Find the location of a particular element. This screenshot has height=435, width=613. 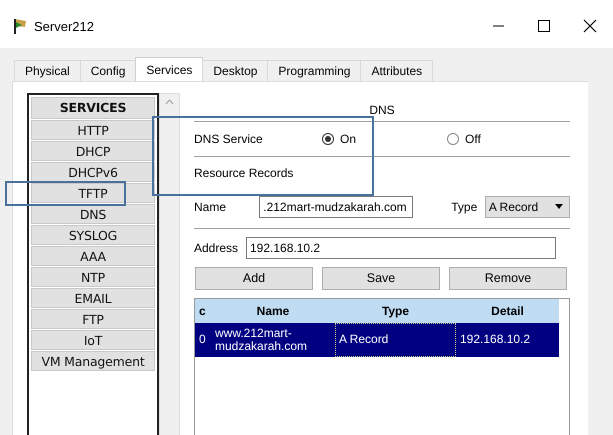

field-label: Address is located at coordinates (217, 247).